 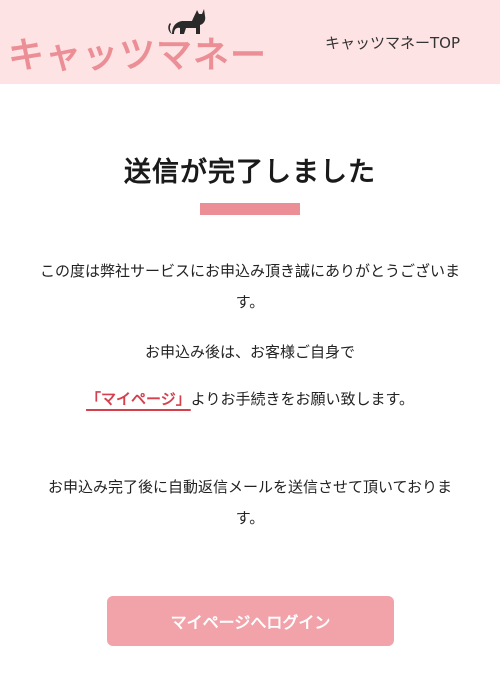 What do you see at coordinates (187, 21) in the screenshot?
I see `cat-icon` at bounding box center [187, 21].